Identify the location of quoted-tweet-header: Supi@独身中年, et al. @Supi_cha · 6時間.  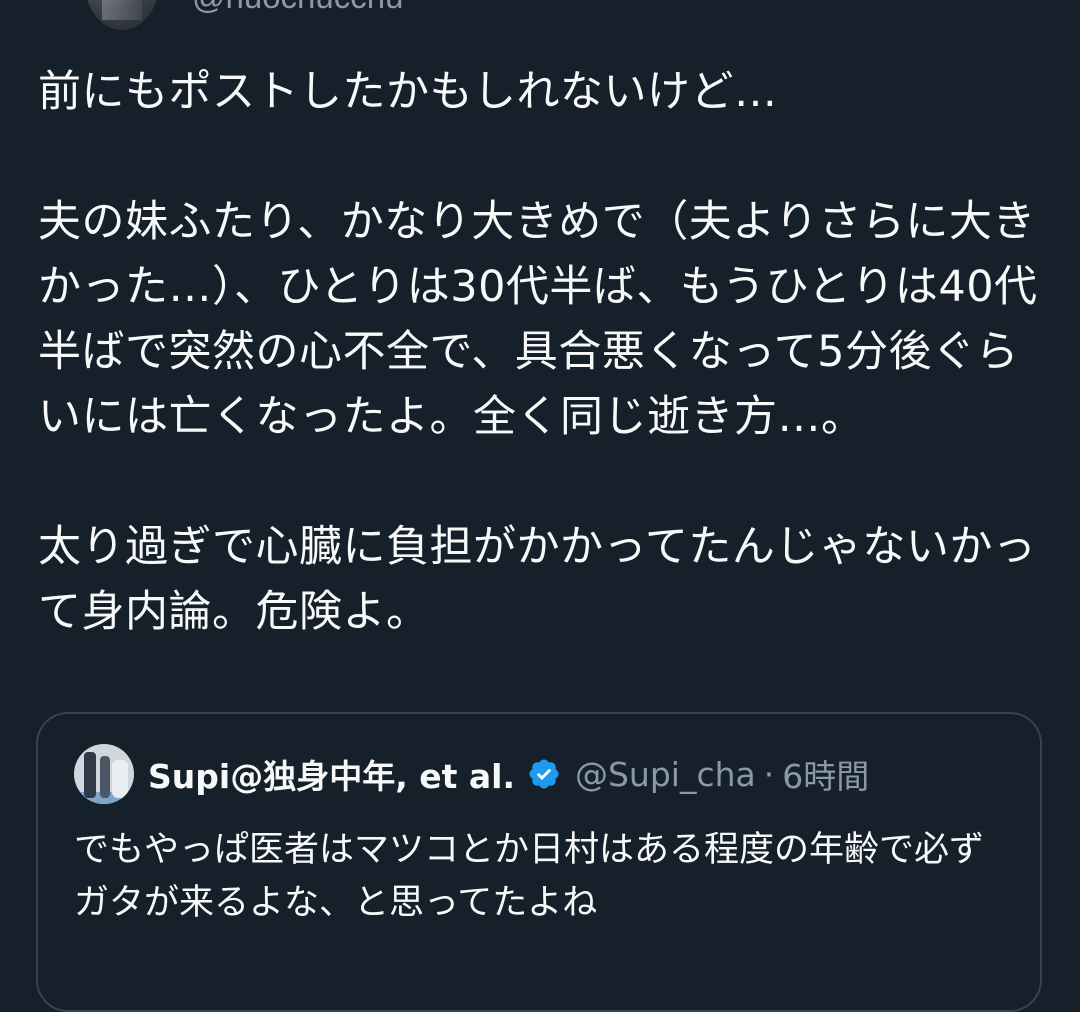
(471, 774).